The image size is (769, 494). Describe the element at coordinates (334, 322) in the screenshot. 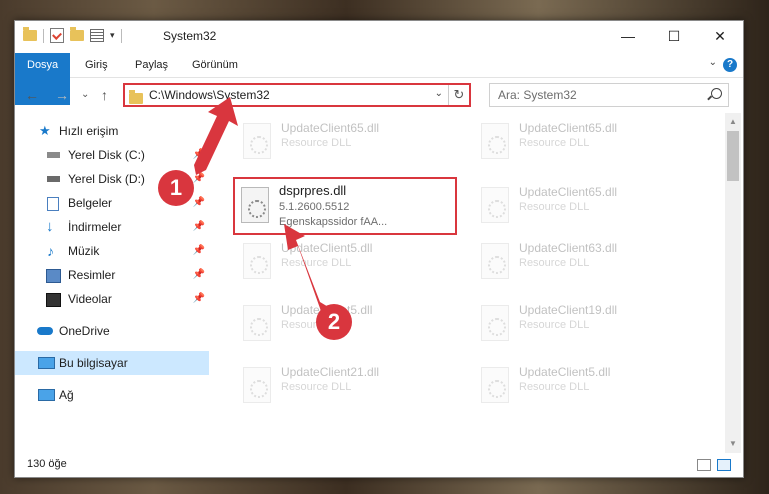

I see `step-2-badge: 2` at that location.